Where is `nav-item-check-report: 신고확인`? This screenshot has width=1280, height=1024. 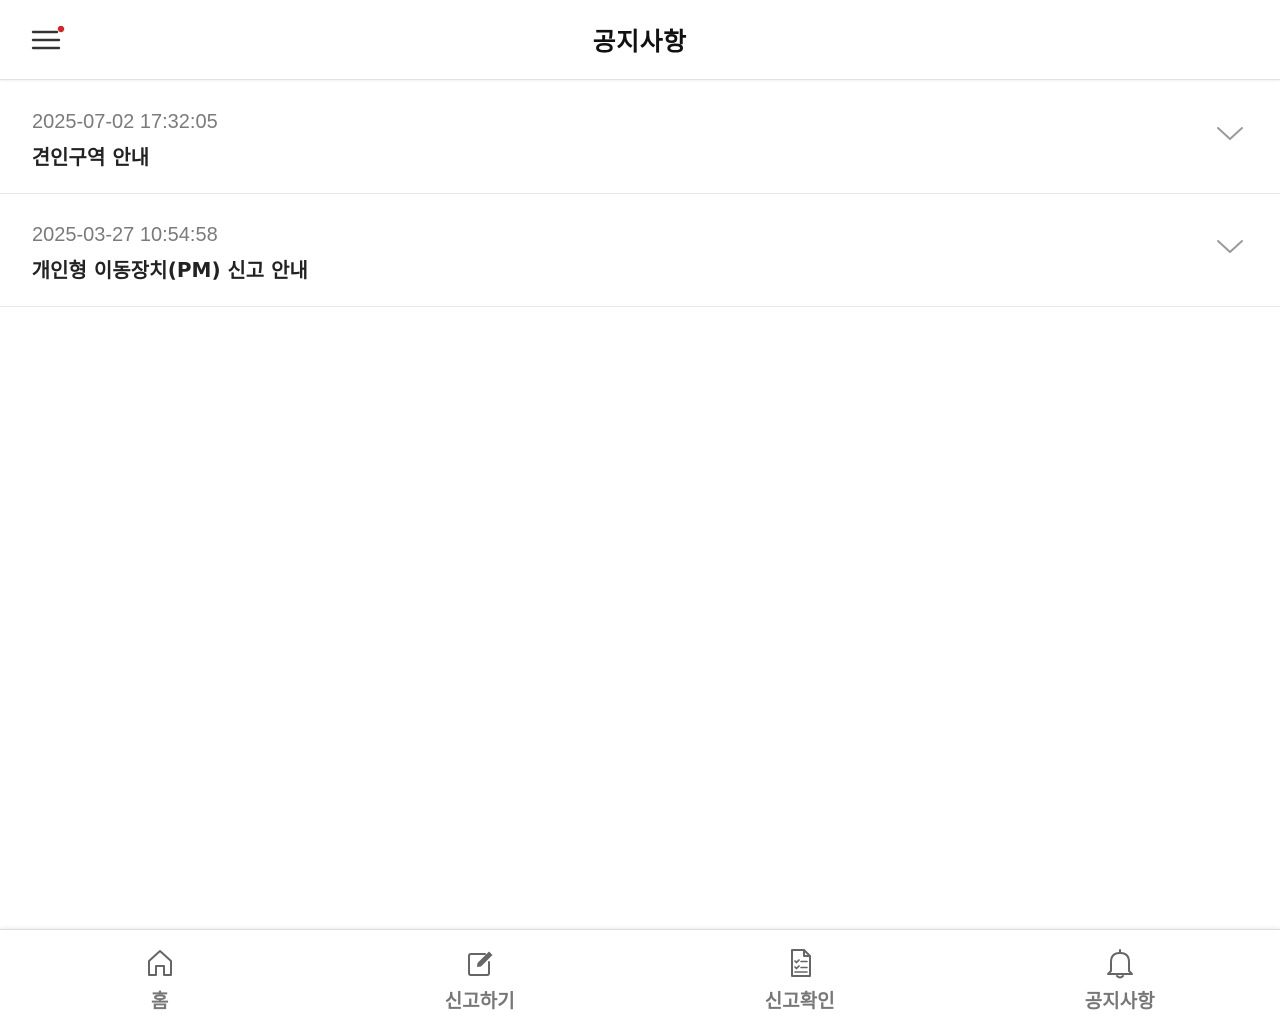 nav-item-check-report: 신고확인 is located at coordinates (800, 977).